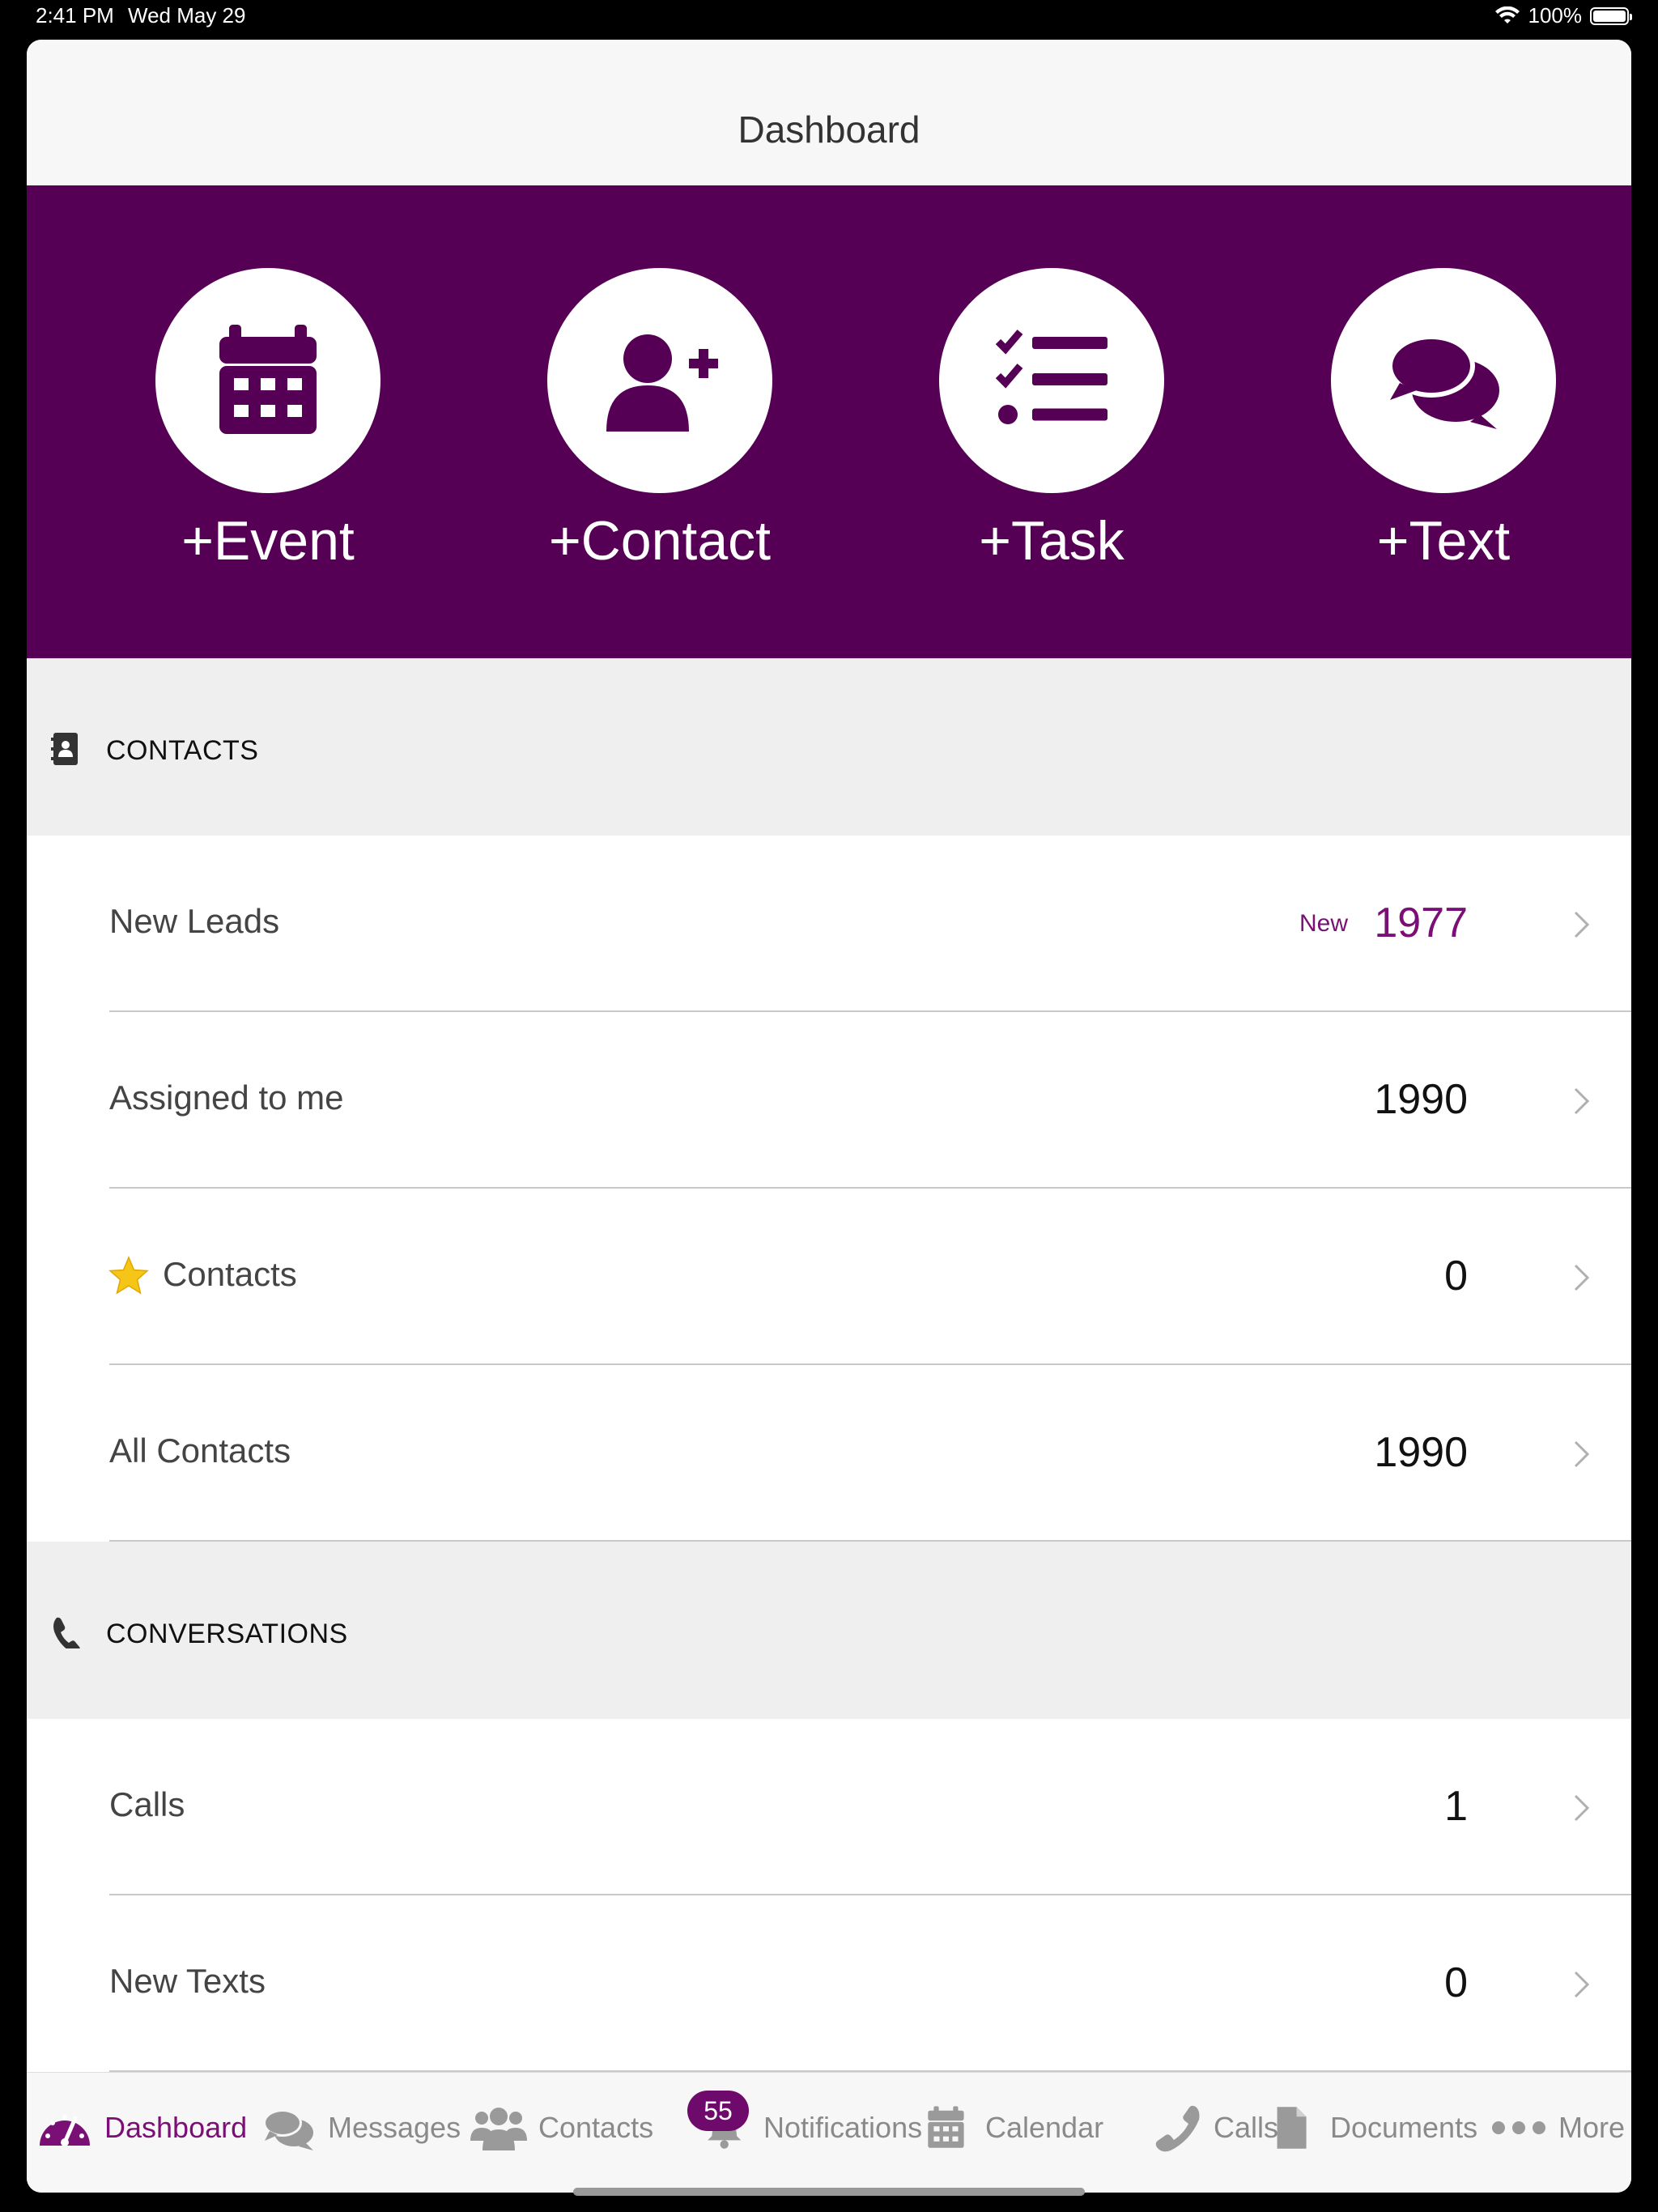 The image size is (1658, 2212). Describe the element at coordinates (1456, 1277) in the screenshot. I see `starred-contacts-count: 0` at that location.